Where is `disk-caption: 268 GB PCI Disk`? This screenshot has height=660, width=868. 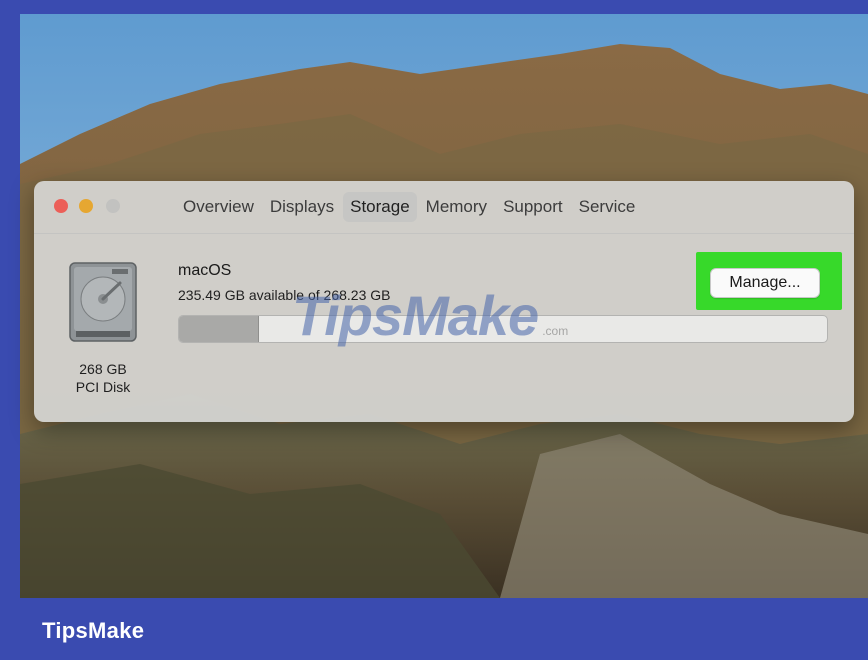 disk-caption: 268 GB PCI Disk is located at coordinates (103, 378).